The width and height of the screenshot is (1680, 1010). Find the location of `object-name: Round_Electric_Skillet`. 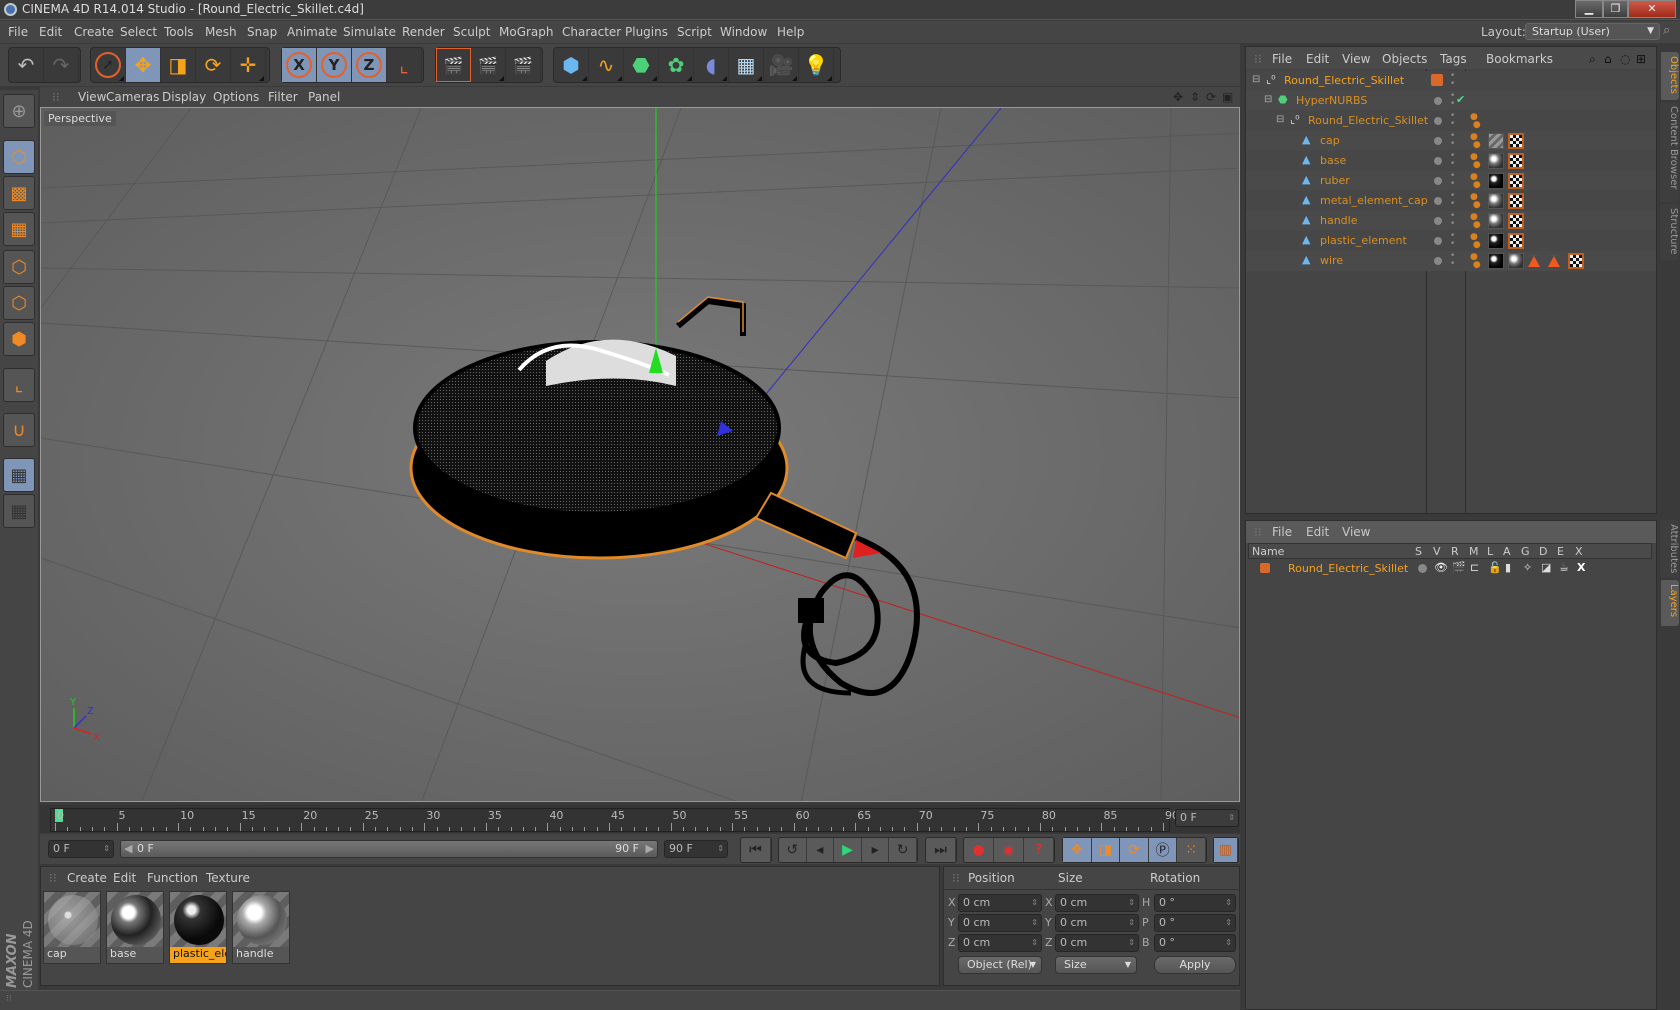

object-name: Round_Electric_Skillet is located at coordinates (1344, 80).